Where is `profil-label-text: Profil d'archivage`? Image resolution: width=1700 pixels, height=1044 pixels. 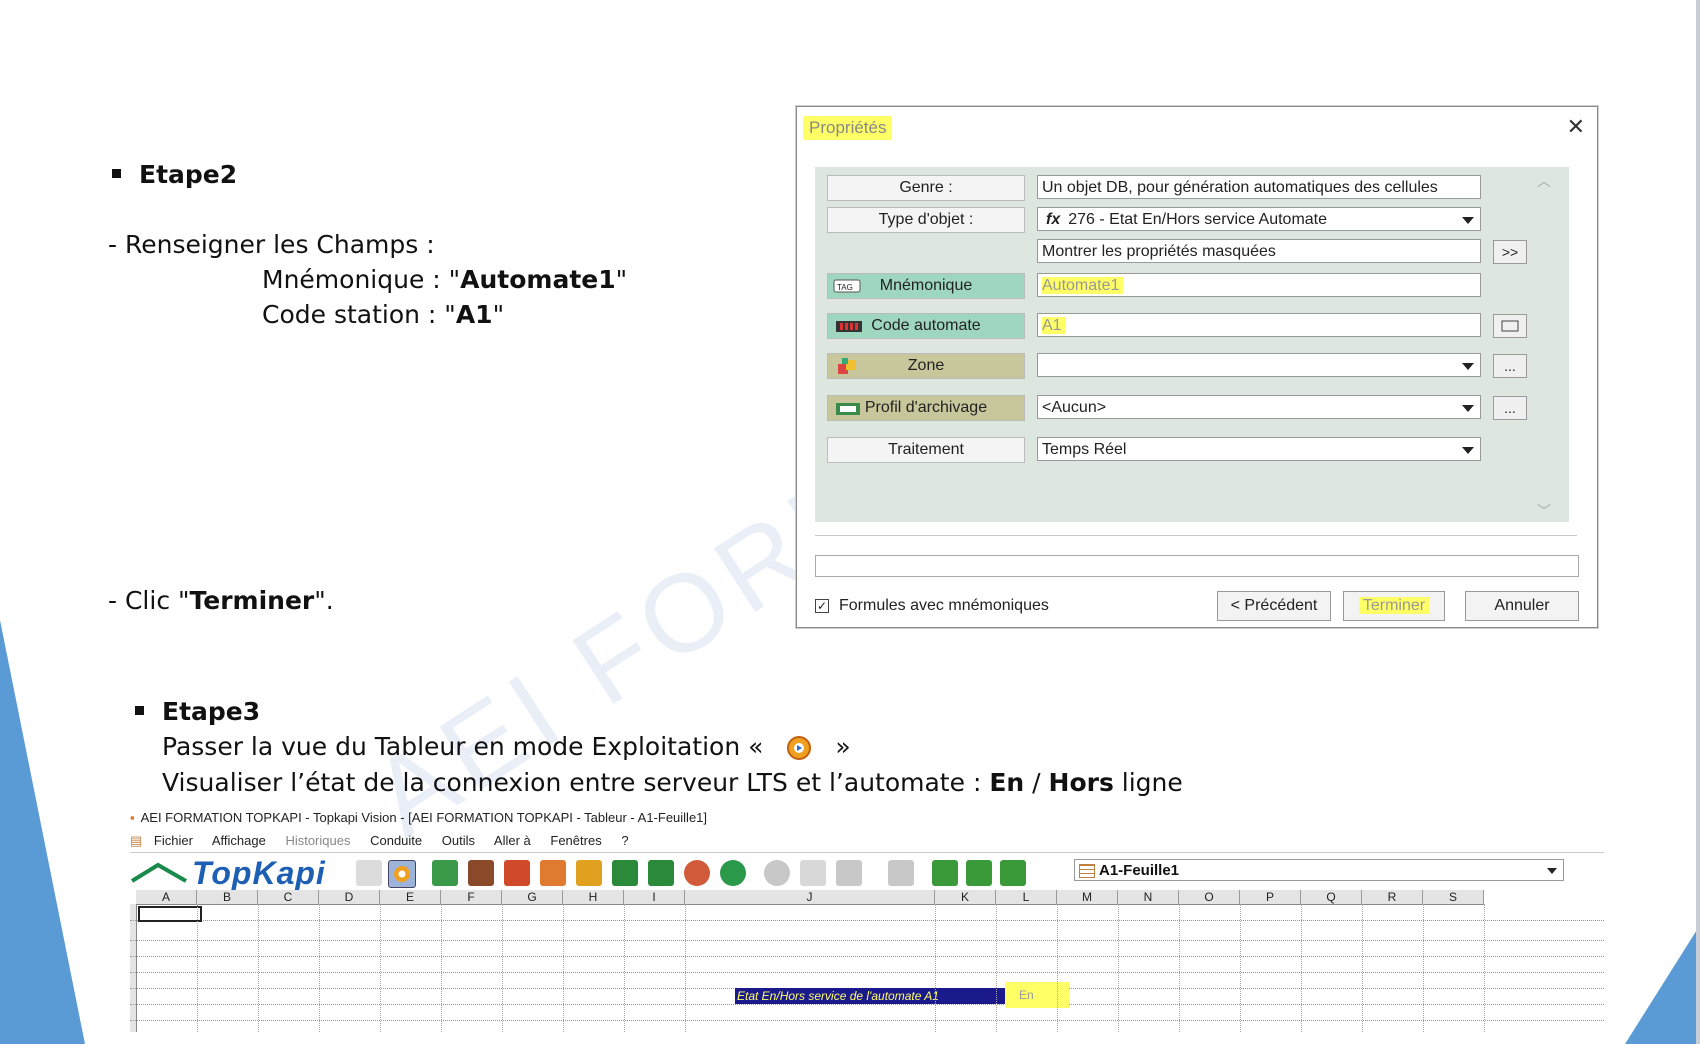
profil-label-text: Profil d'archivage is located at coordinates (926, 407).